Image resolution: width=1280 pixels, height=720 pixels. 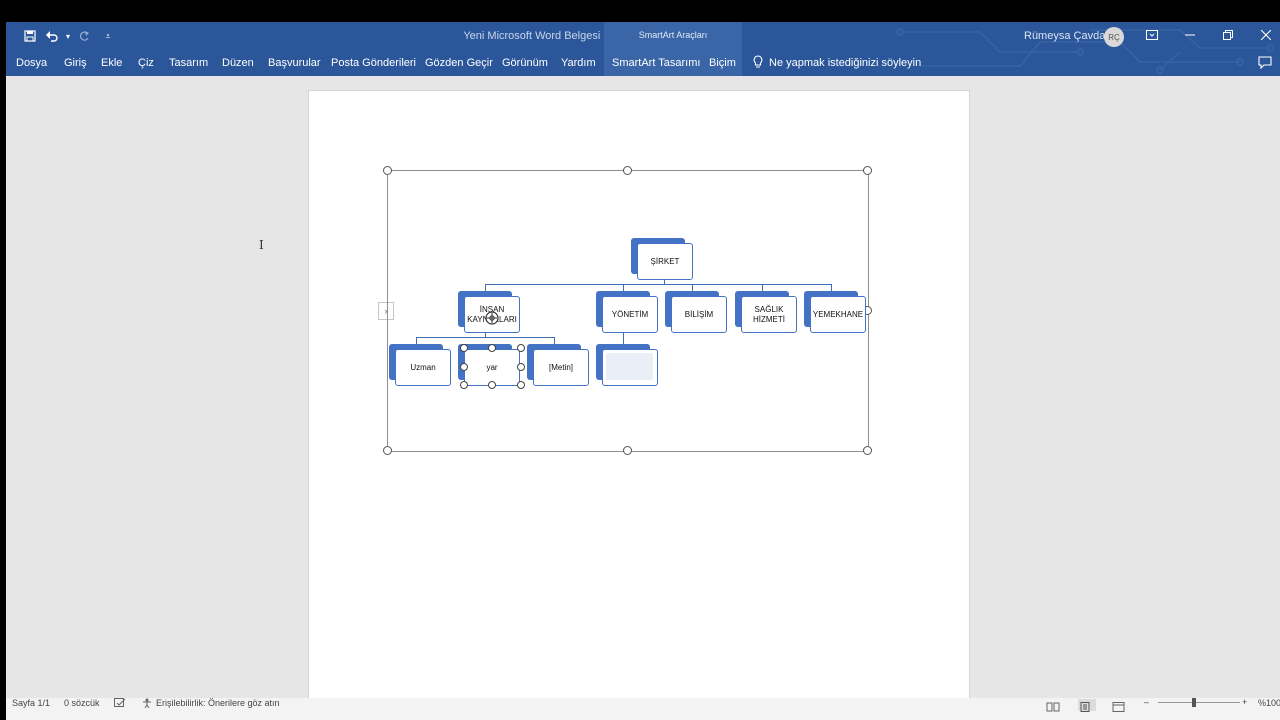 I want to click on customize-icon: ⩡, so click(x=108, y=36).